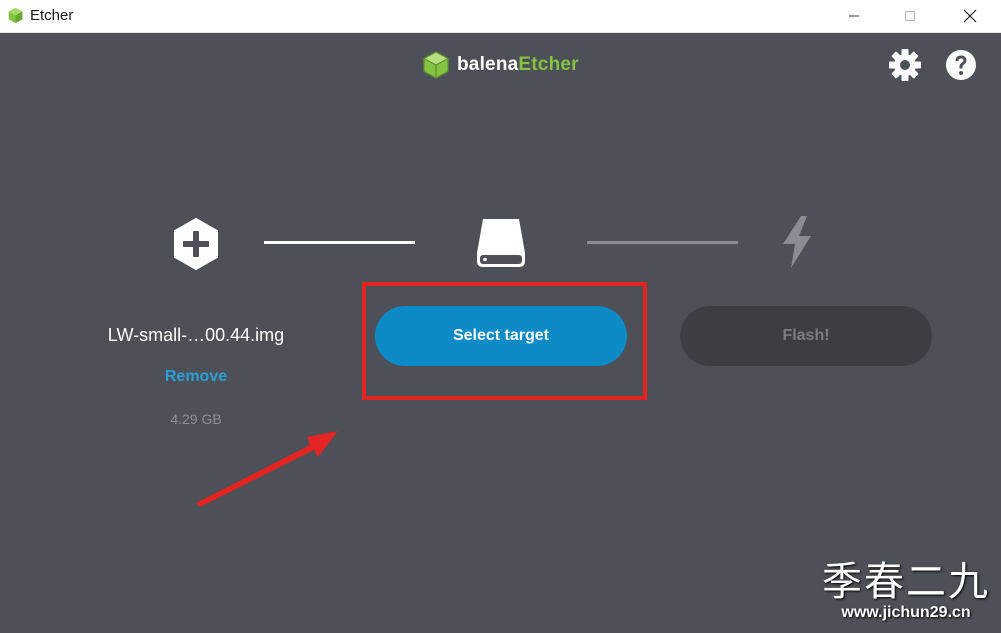  Describe the element at coordinates (196, 244) in the screenshot. I see `plus-hexagon-icon` at that location.